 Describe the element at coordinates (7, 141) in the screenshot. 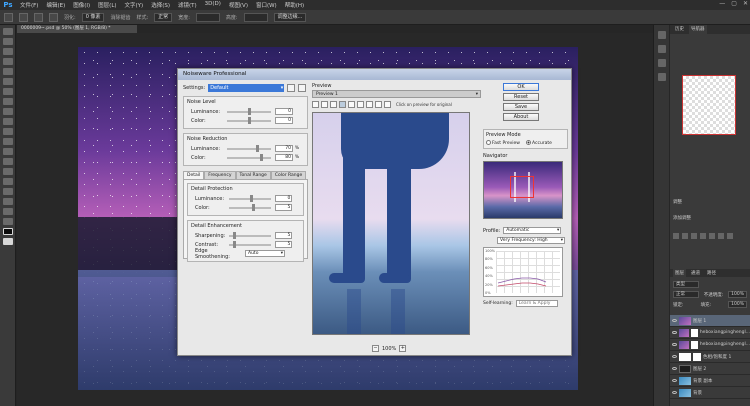

I see `gradient-tool-icon` at that location.